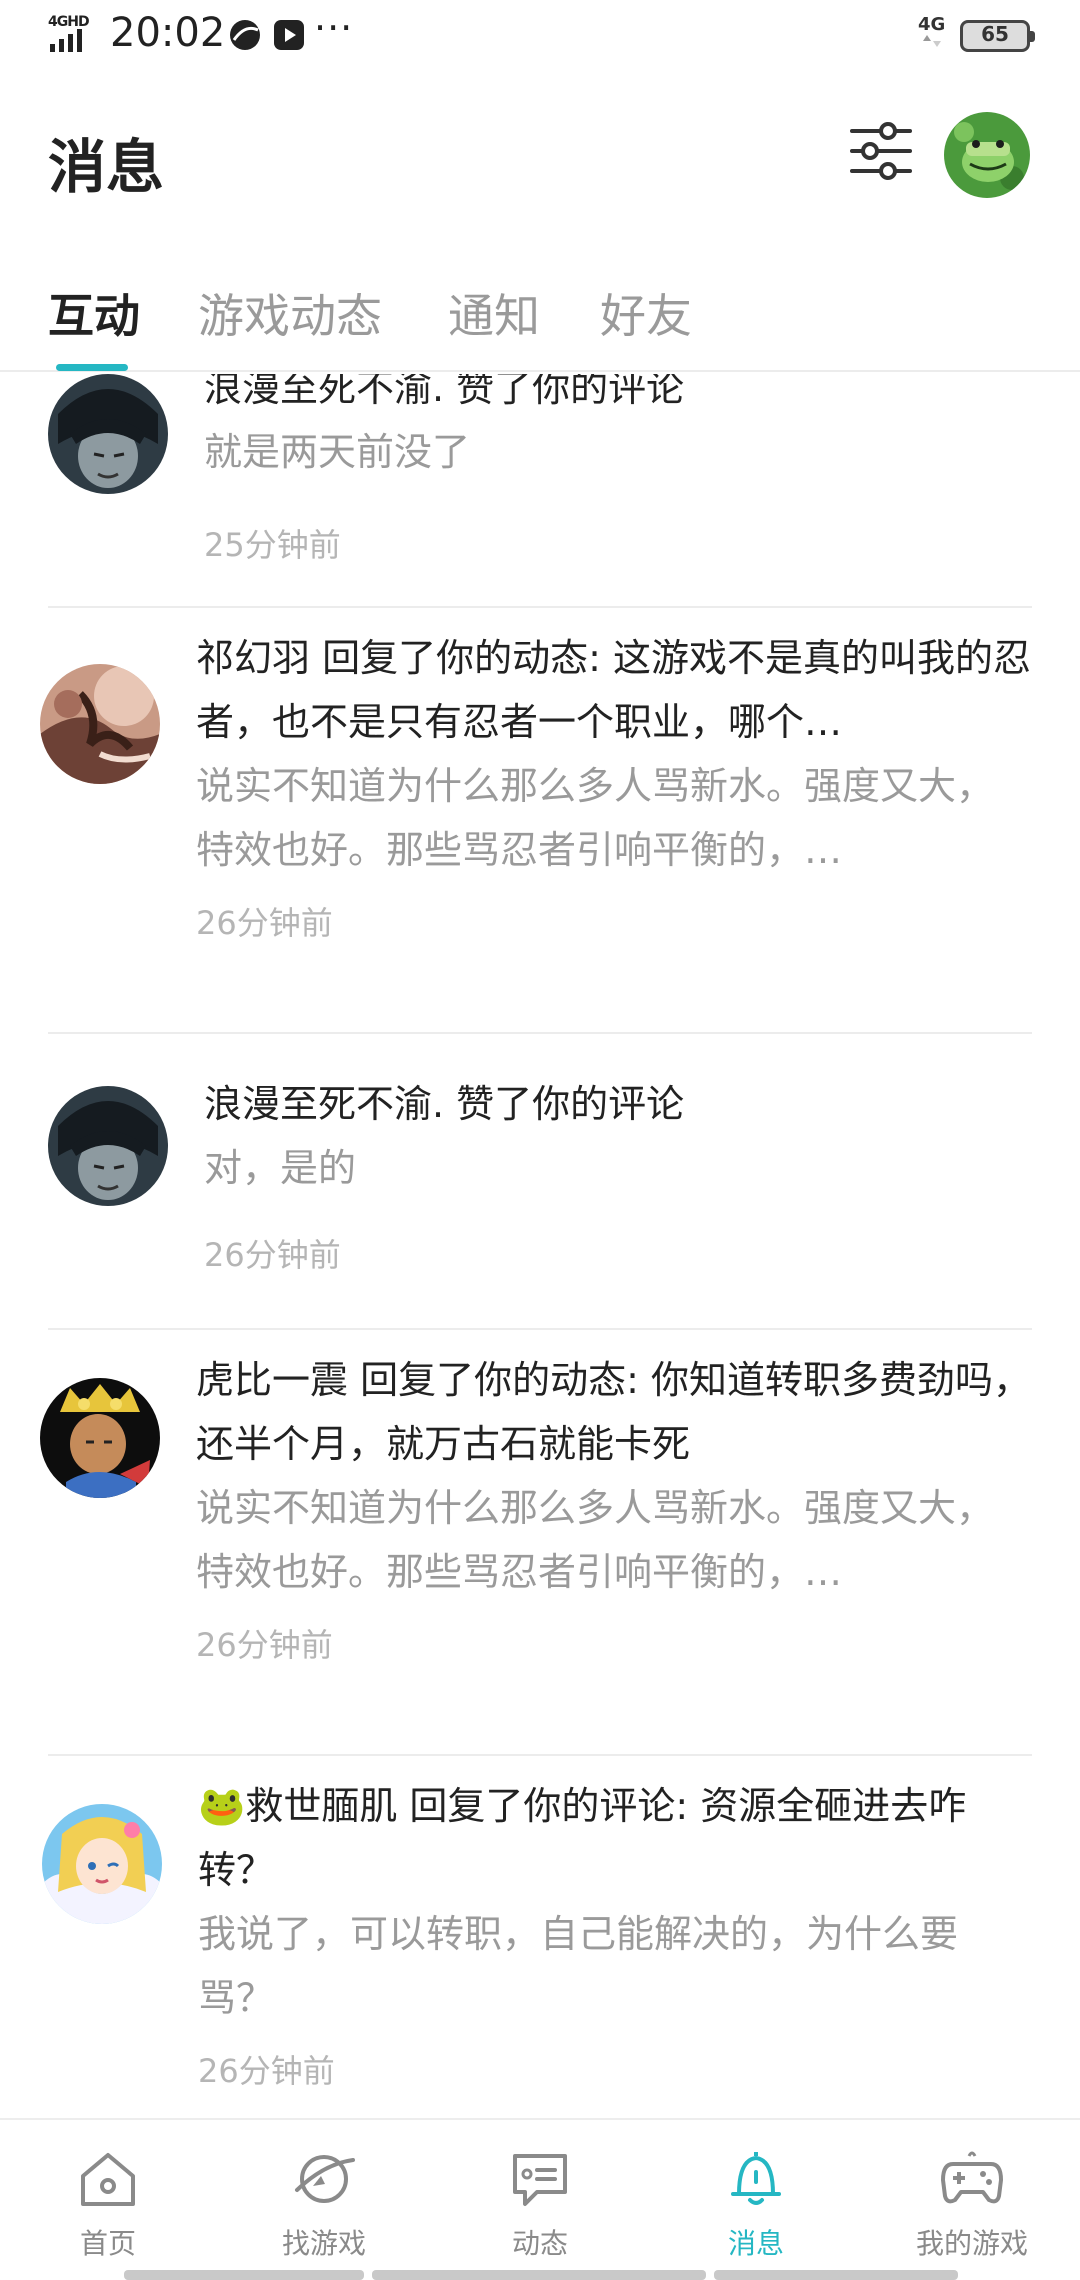  What do you see at coordinates (932, 41) in the screenshot?
I see `data-arrows-icon` at bounding box center [932, 41].